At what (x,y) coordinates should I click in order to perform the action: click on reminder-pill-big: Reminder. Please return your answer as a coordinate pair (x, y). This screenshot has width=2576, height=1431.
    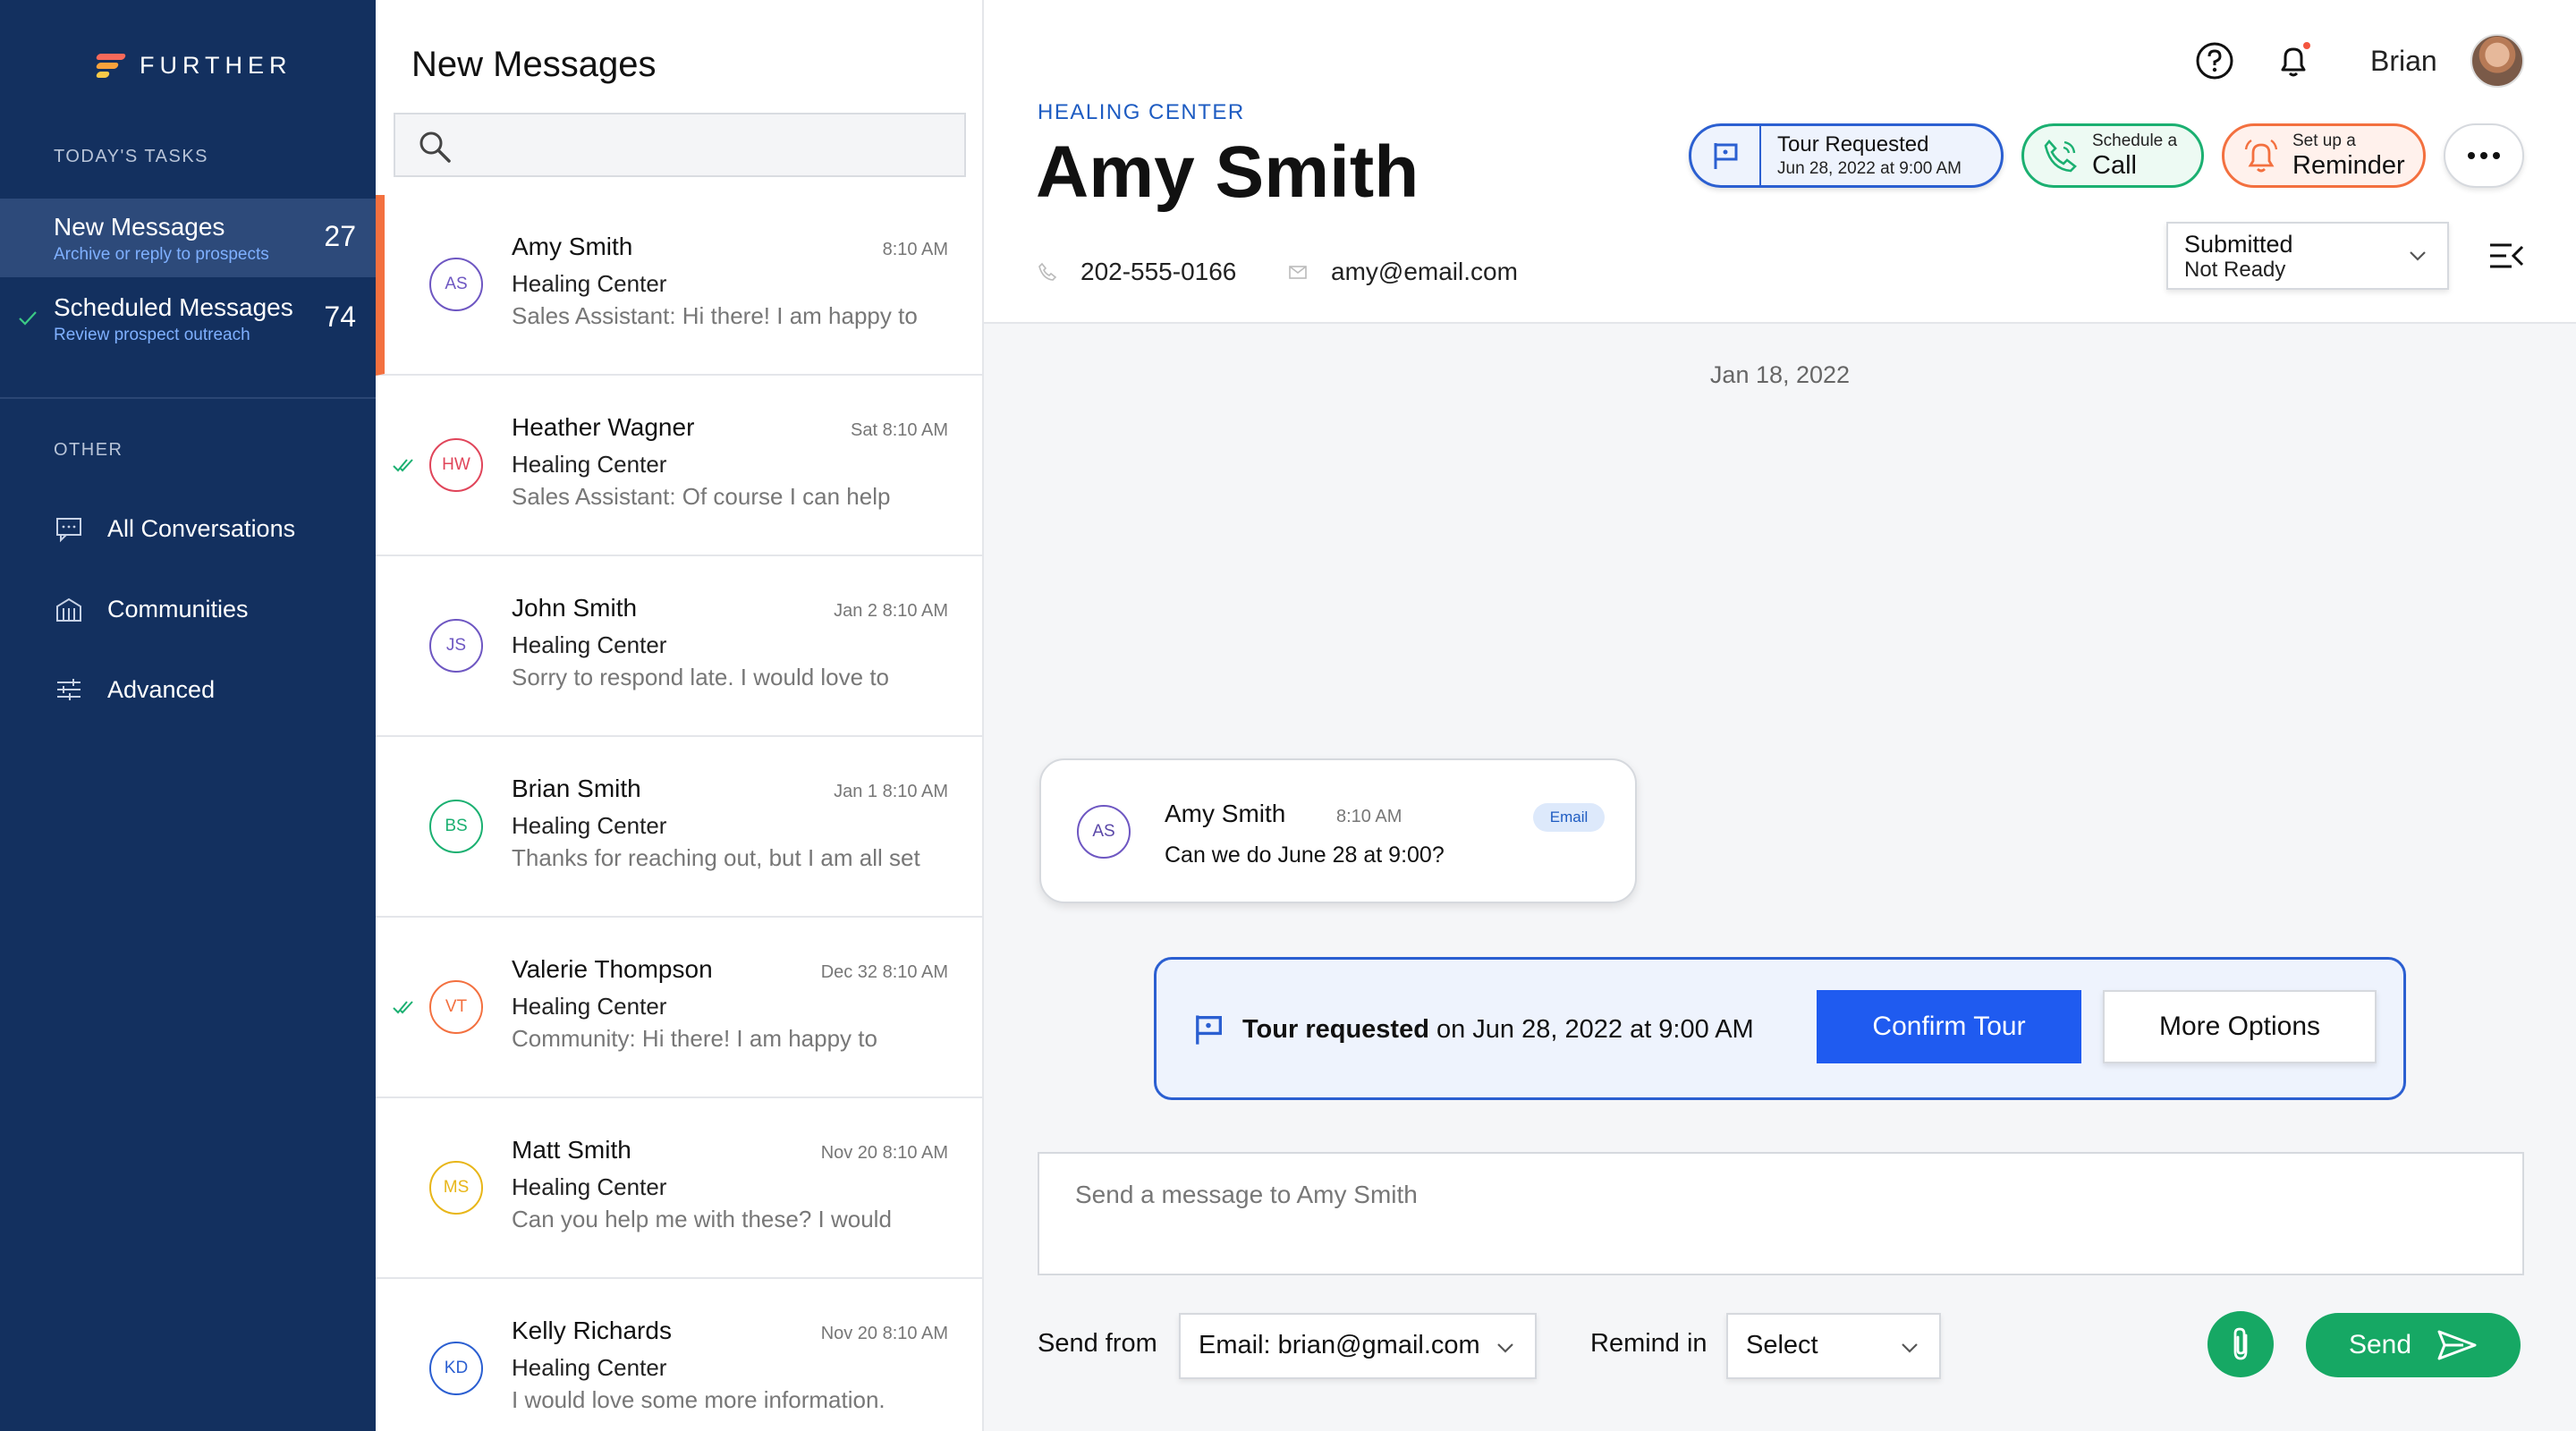
    Looking at the image, I should click on (2348, 166).